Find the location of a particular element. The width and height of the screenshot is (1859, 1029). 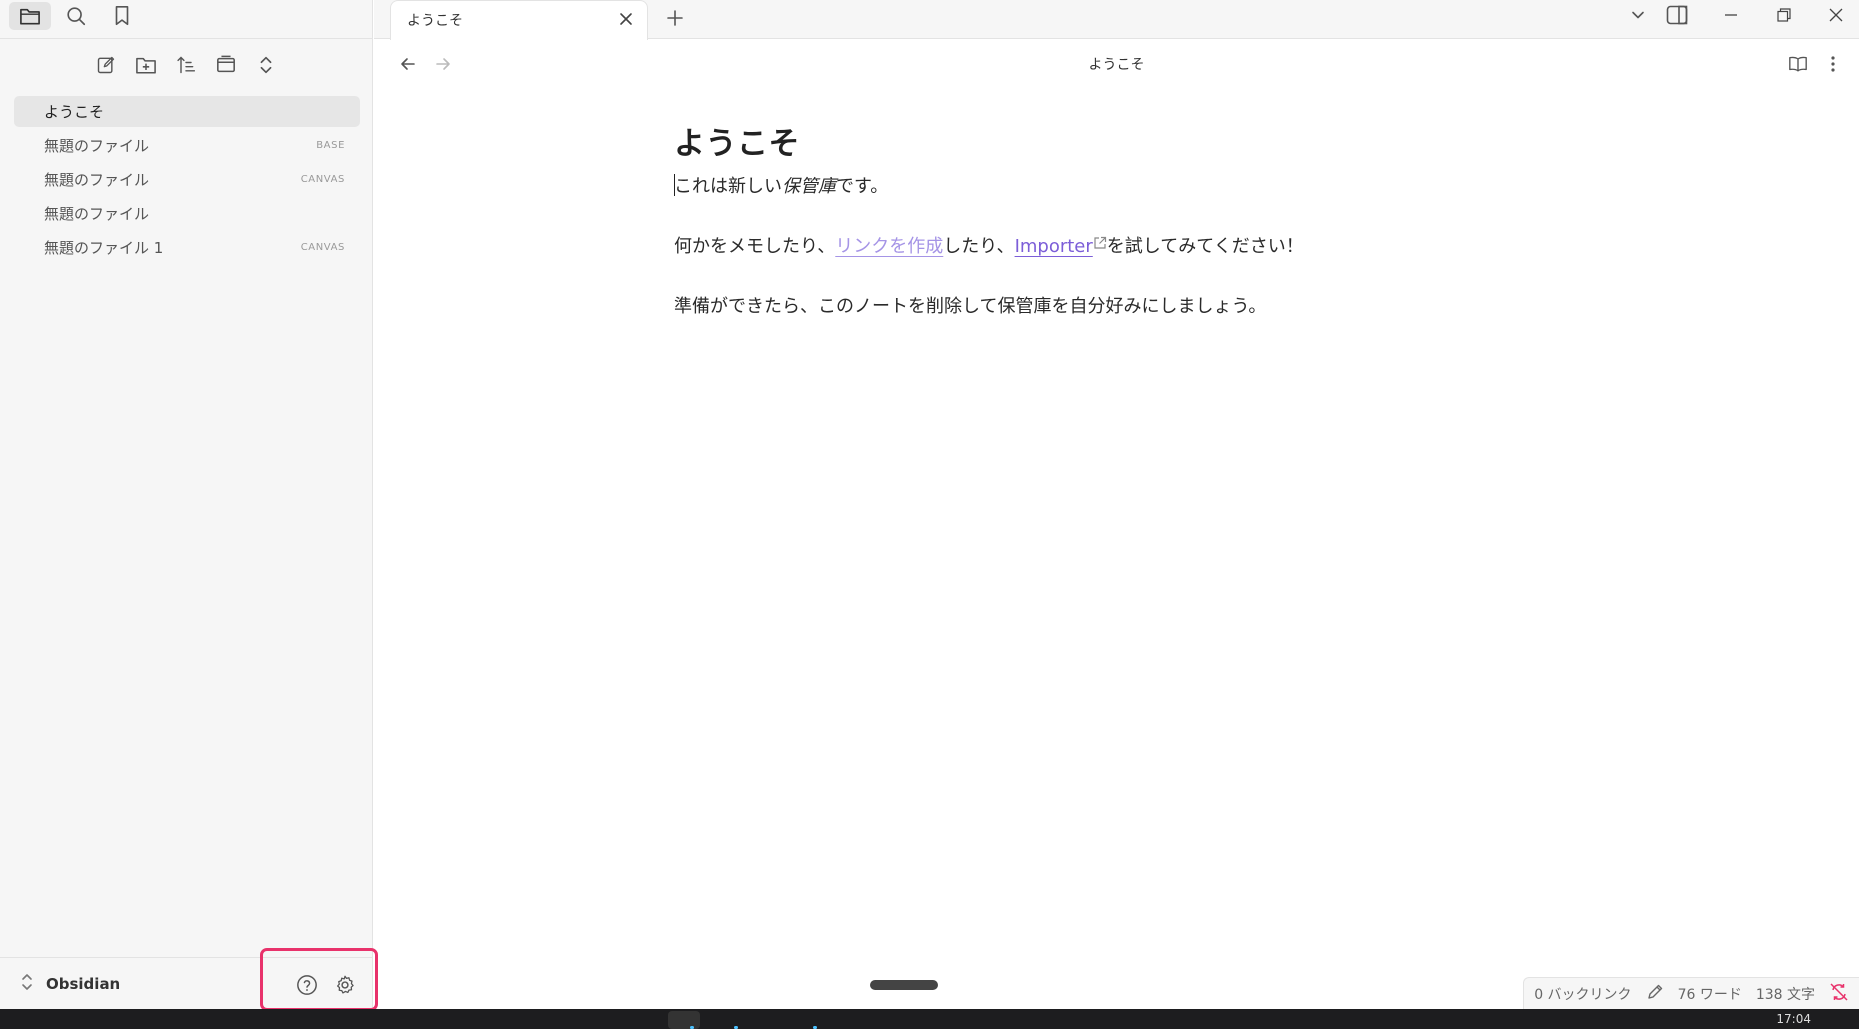

taskbar-clock: 17:04 is located at coordinates (1793, 1019).